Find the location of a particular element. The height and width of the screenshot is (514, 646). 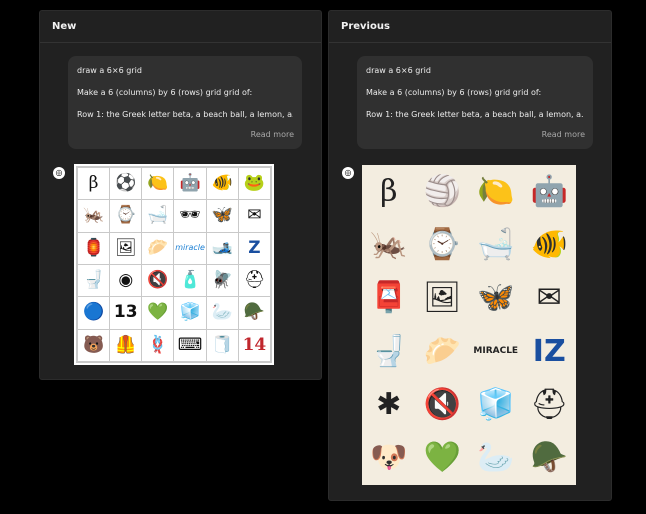

grid-cell: 🧴 is located at coordinates (190, 281).